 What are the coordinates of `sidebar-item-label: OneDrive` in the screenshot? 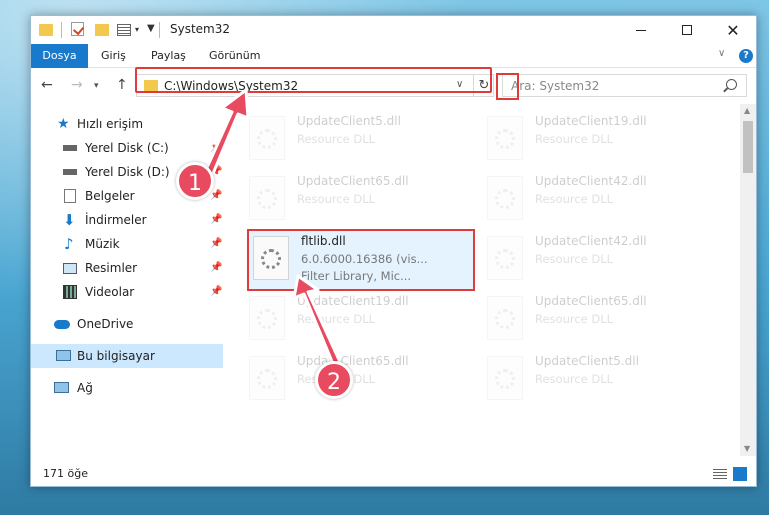 It's located at (105, 324).